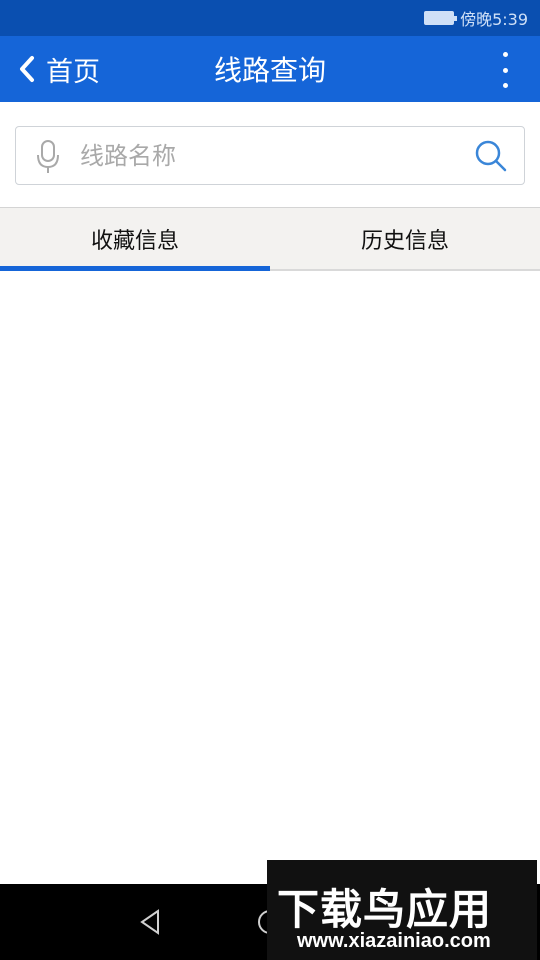  I want to click on more-options-button, so click(505, 70).